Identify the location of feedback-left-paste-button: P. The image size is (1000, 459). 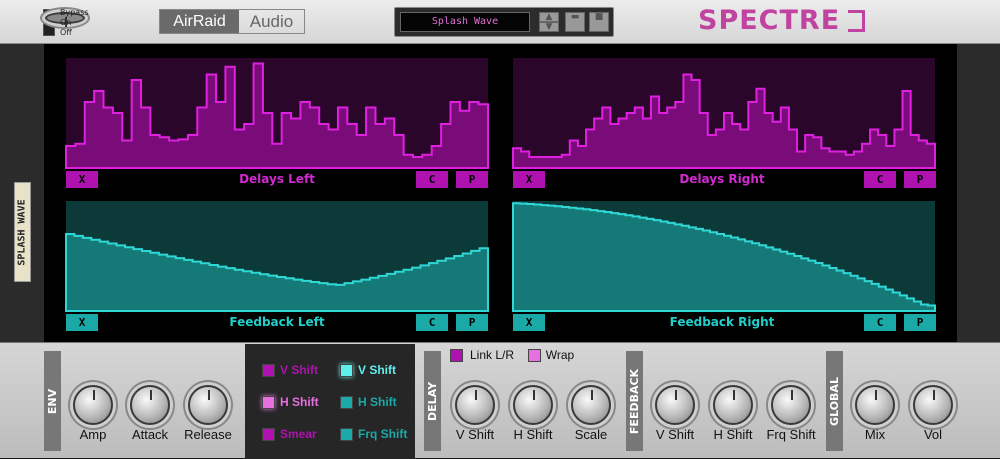
(472, 322).